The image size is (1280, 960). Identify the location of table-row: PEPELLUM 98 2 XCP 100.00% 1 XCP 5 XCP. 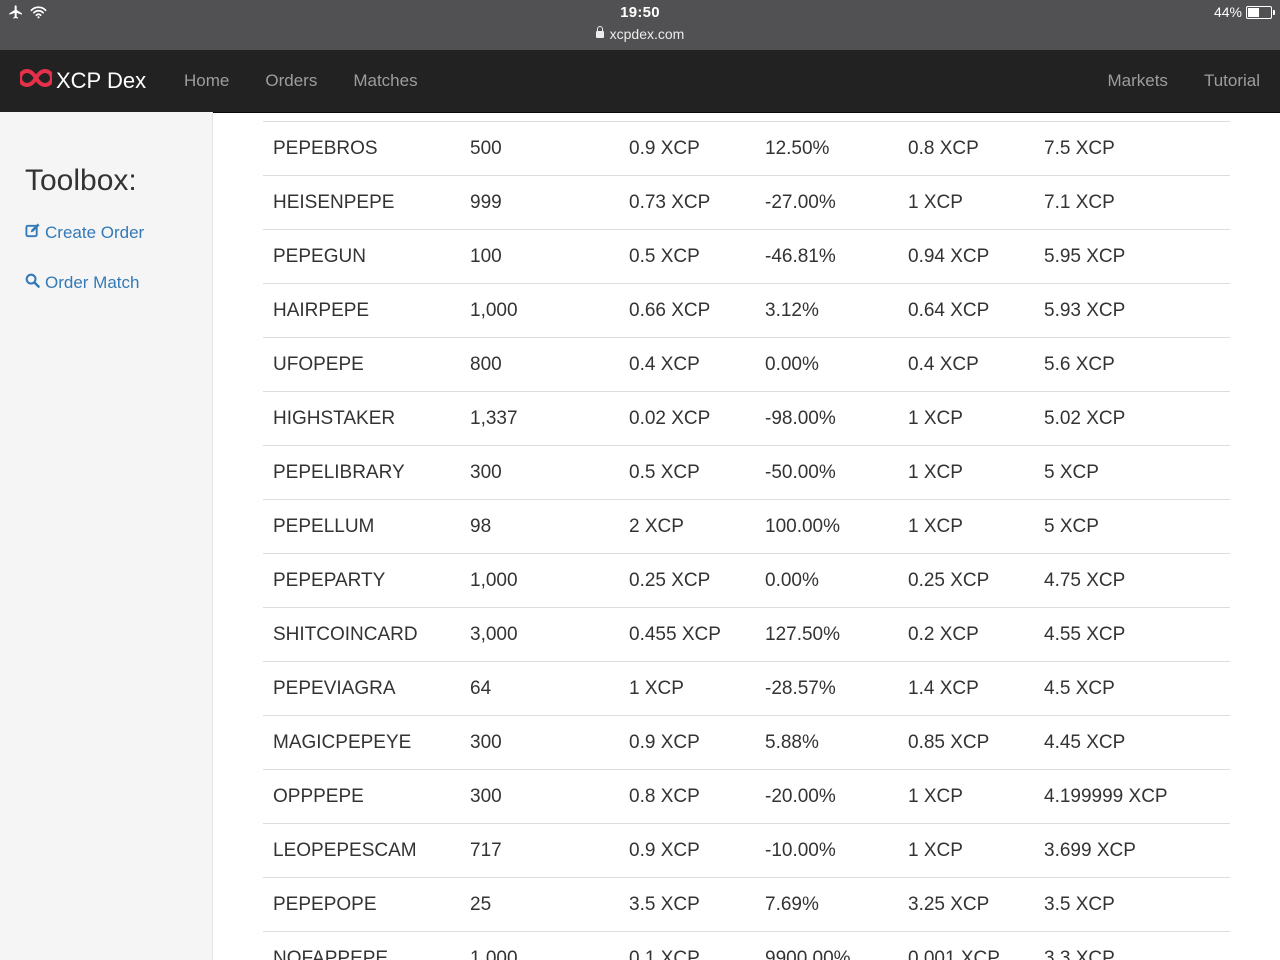
(746, 526).